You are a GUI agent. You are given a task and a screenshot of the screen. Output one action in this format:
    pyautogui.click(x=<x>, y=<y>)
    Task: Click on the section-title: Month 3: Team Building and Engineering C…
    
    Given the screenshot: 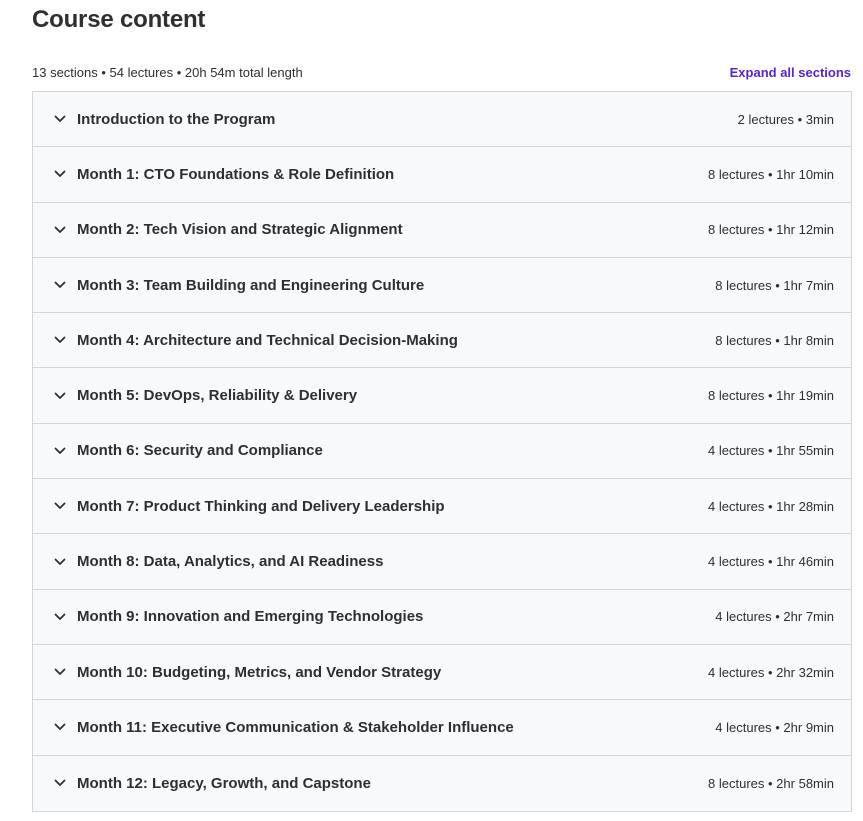 What is the action you would take?
    pyautogui.click(x=251, y=285)
    